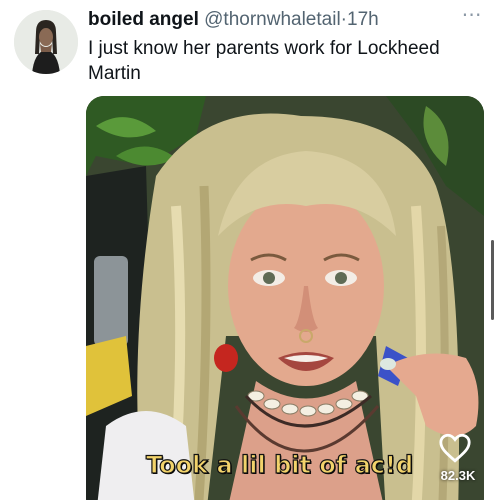 This screenshot has width=500, height=500. I want to click on scrollbar, so click(492, 280).